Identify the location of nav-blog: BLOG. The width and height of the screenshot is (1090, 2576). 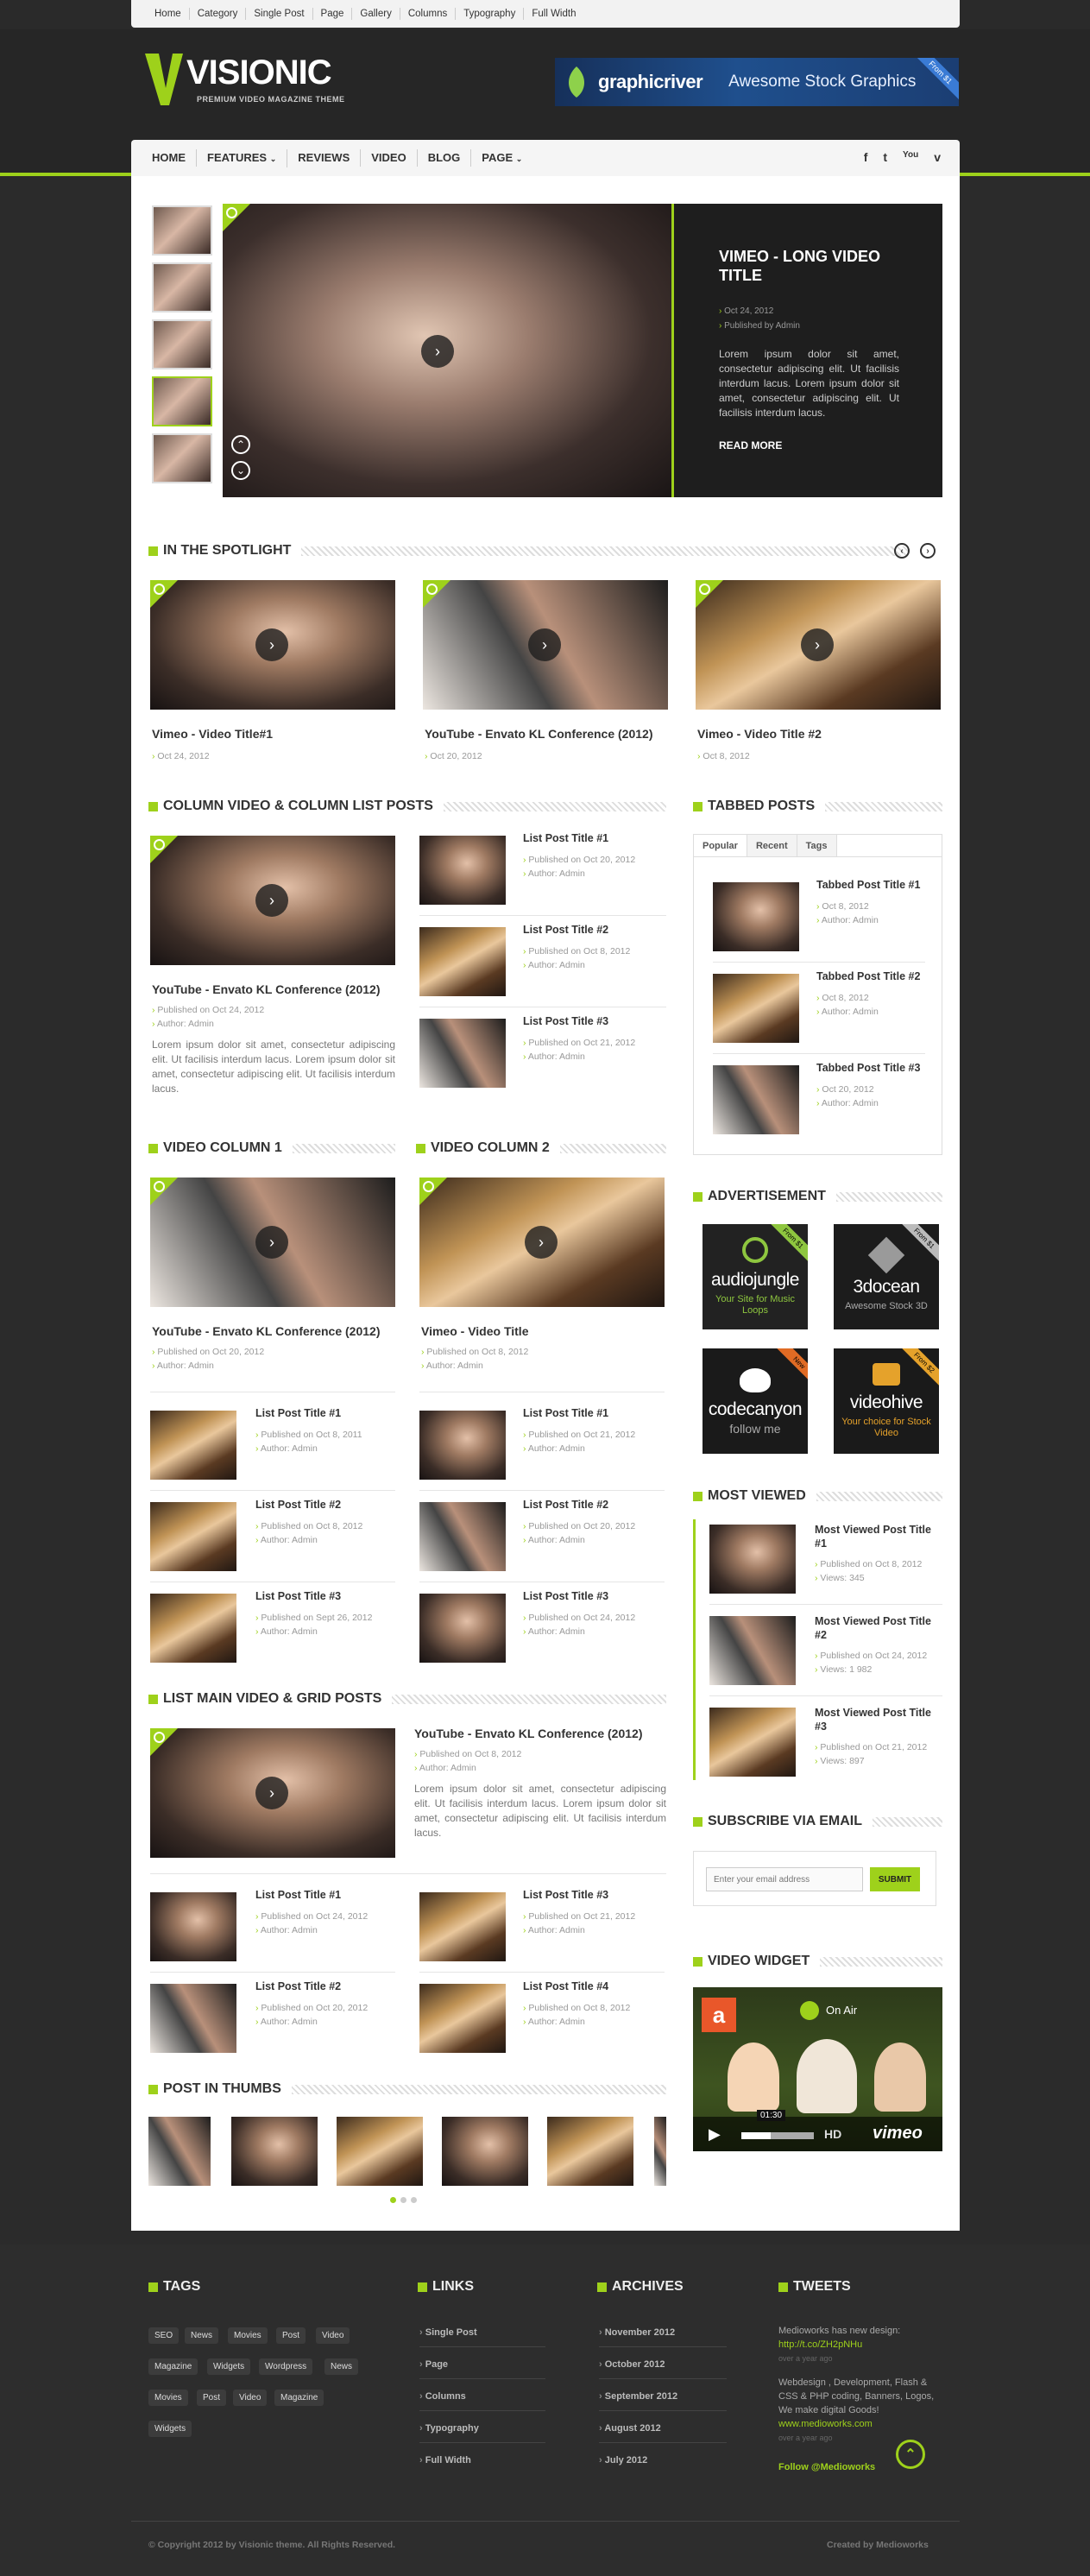
(445, 158).